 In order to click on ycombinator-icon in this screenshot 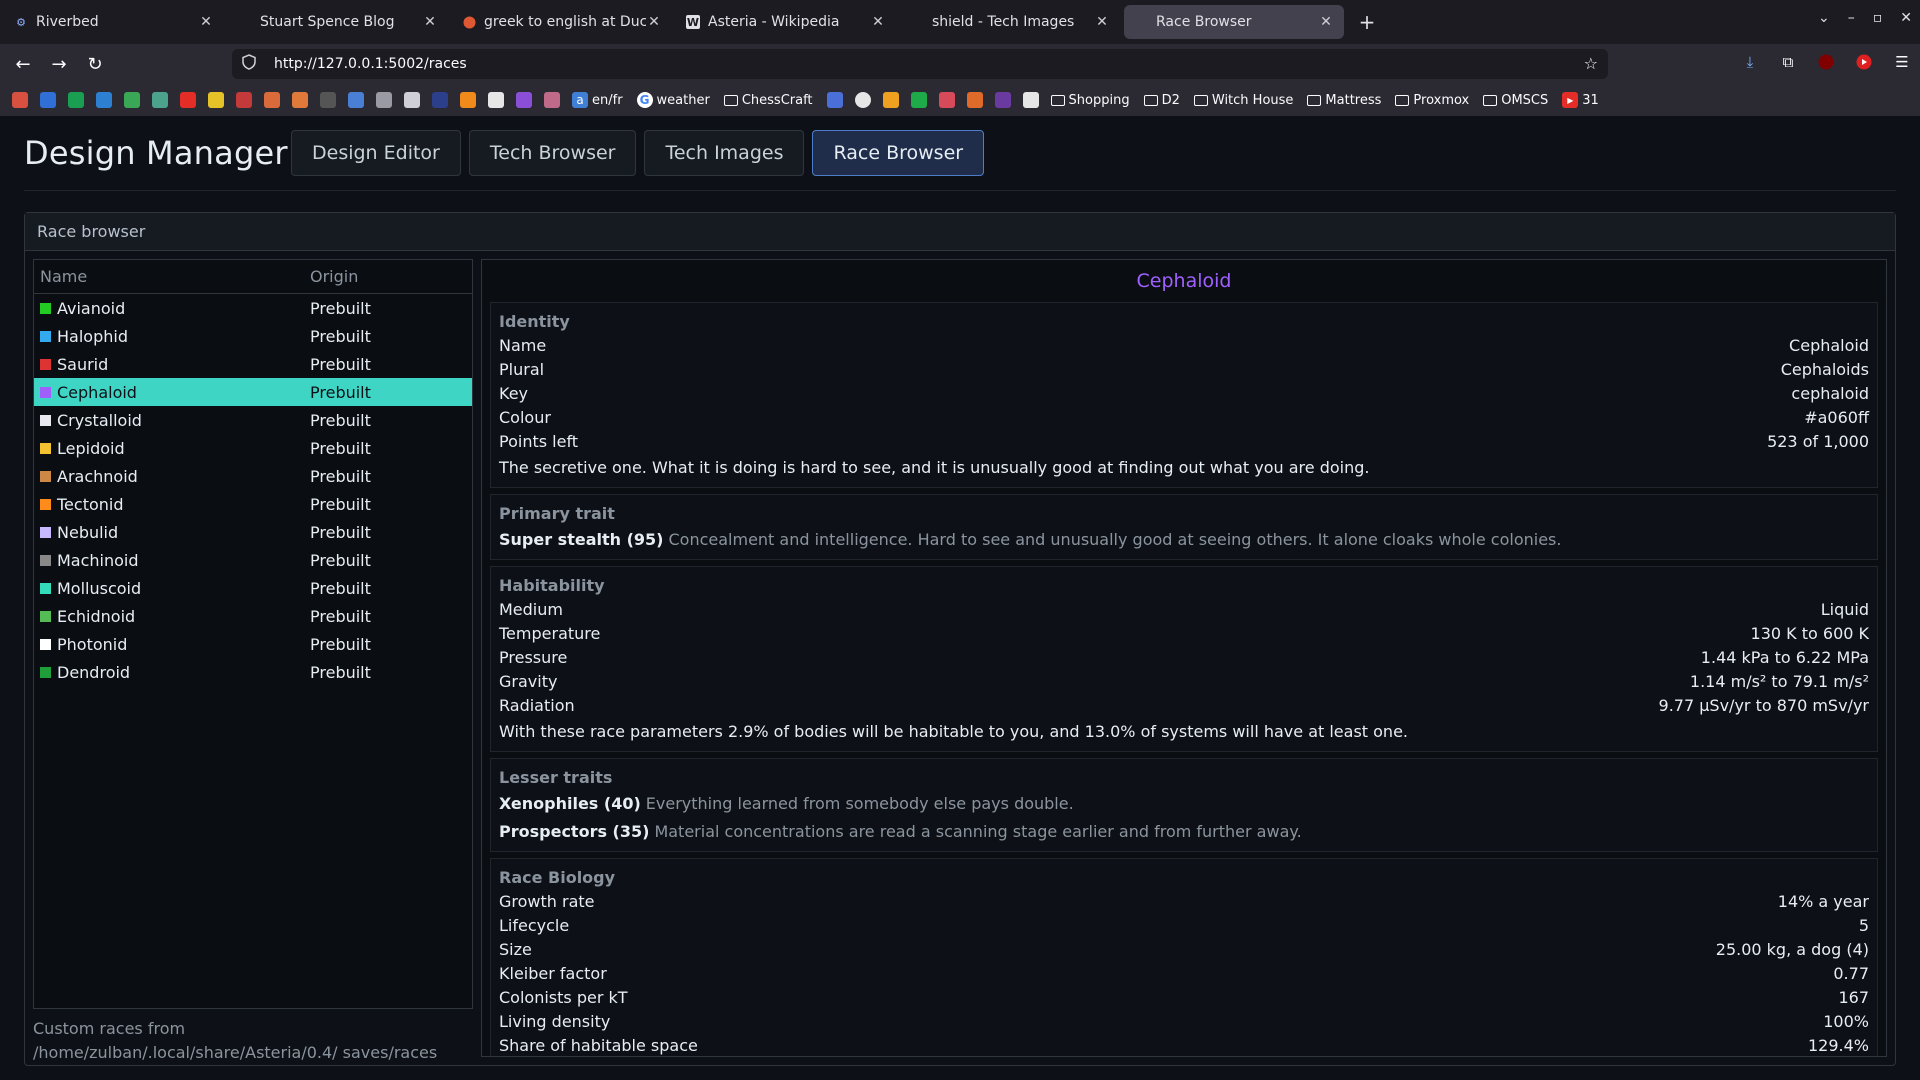, I will do `click(468, 100)`.